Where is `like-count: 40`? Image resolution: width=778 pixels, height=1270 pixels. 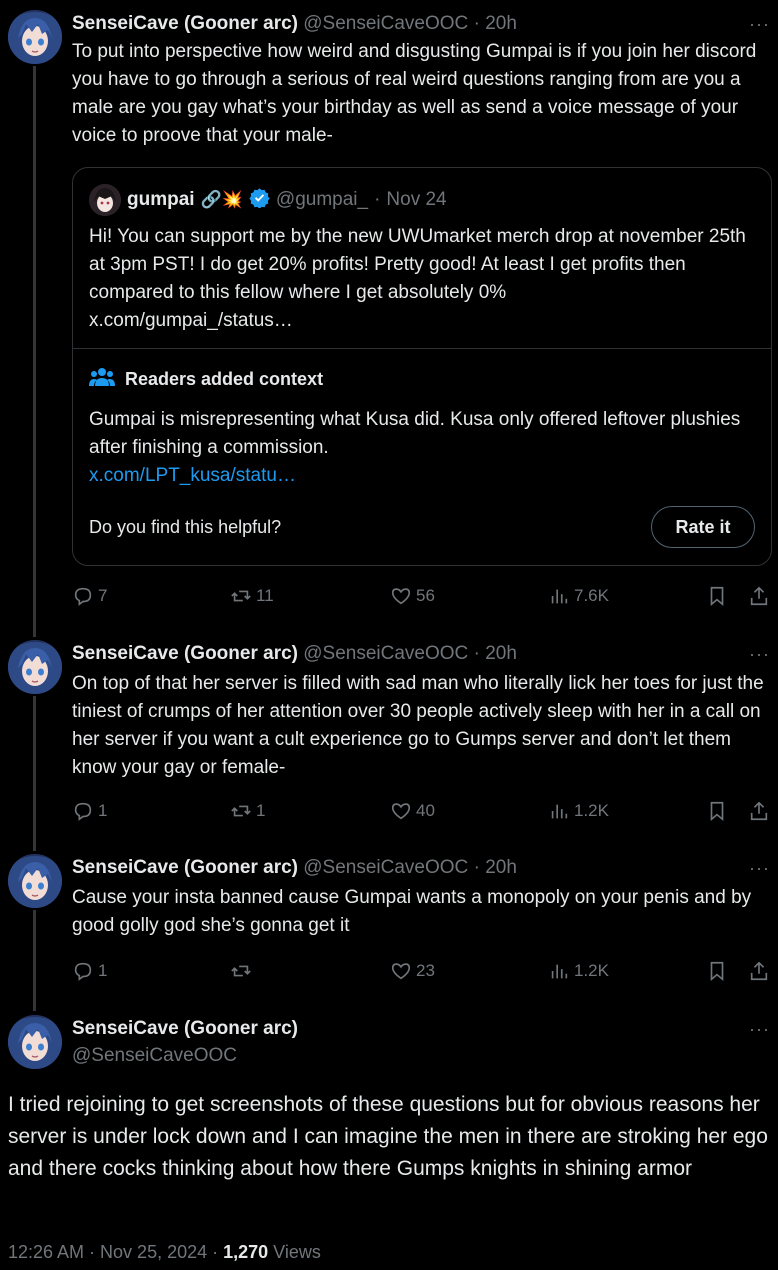
like-count: 40 is located at coordinates (425, 810).